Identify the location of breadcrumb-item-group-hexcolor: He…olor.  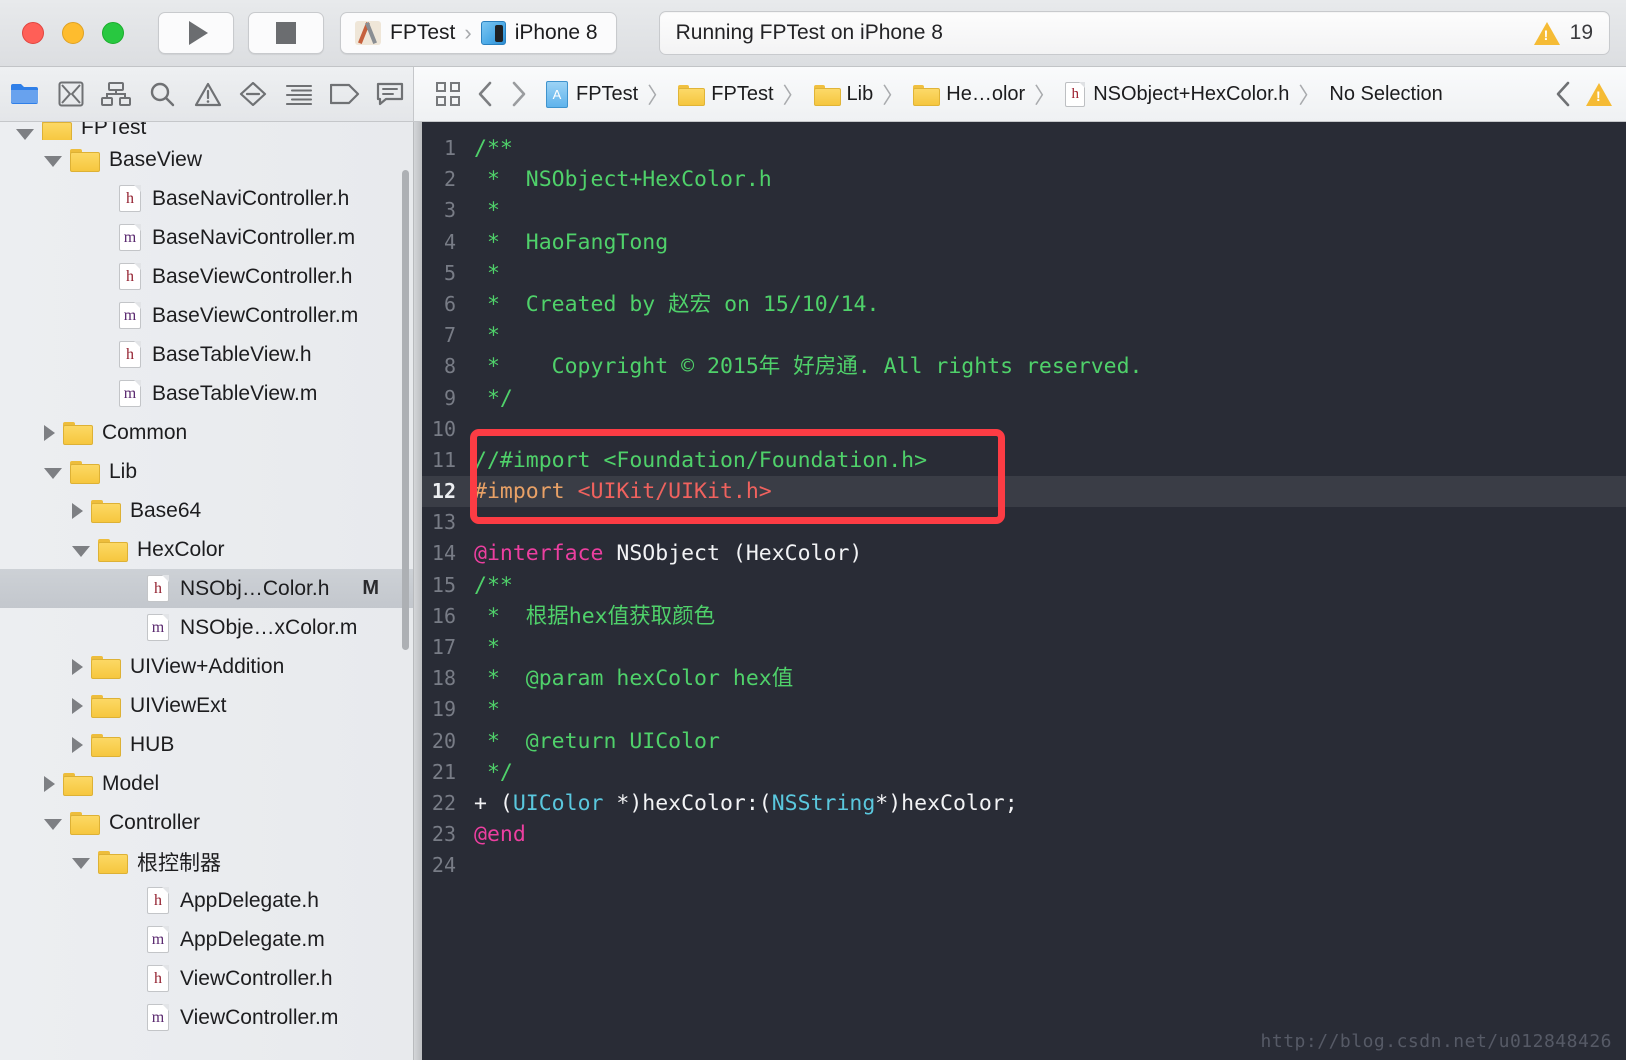
(969, 94).